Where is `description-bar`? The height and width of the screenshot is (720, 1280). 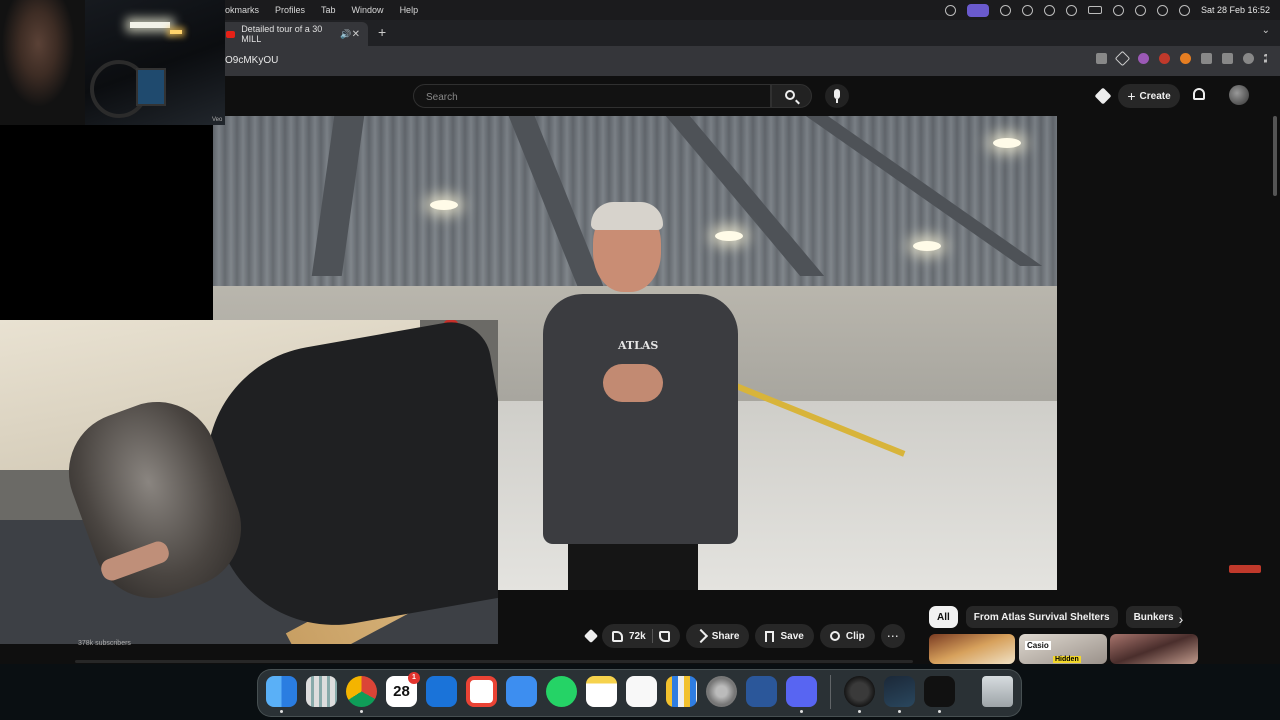 description-bar is located at coordinates (494, 661).